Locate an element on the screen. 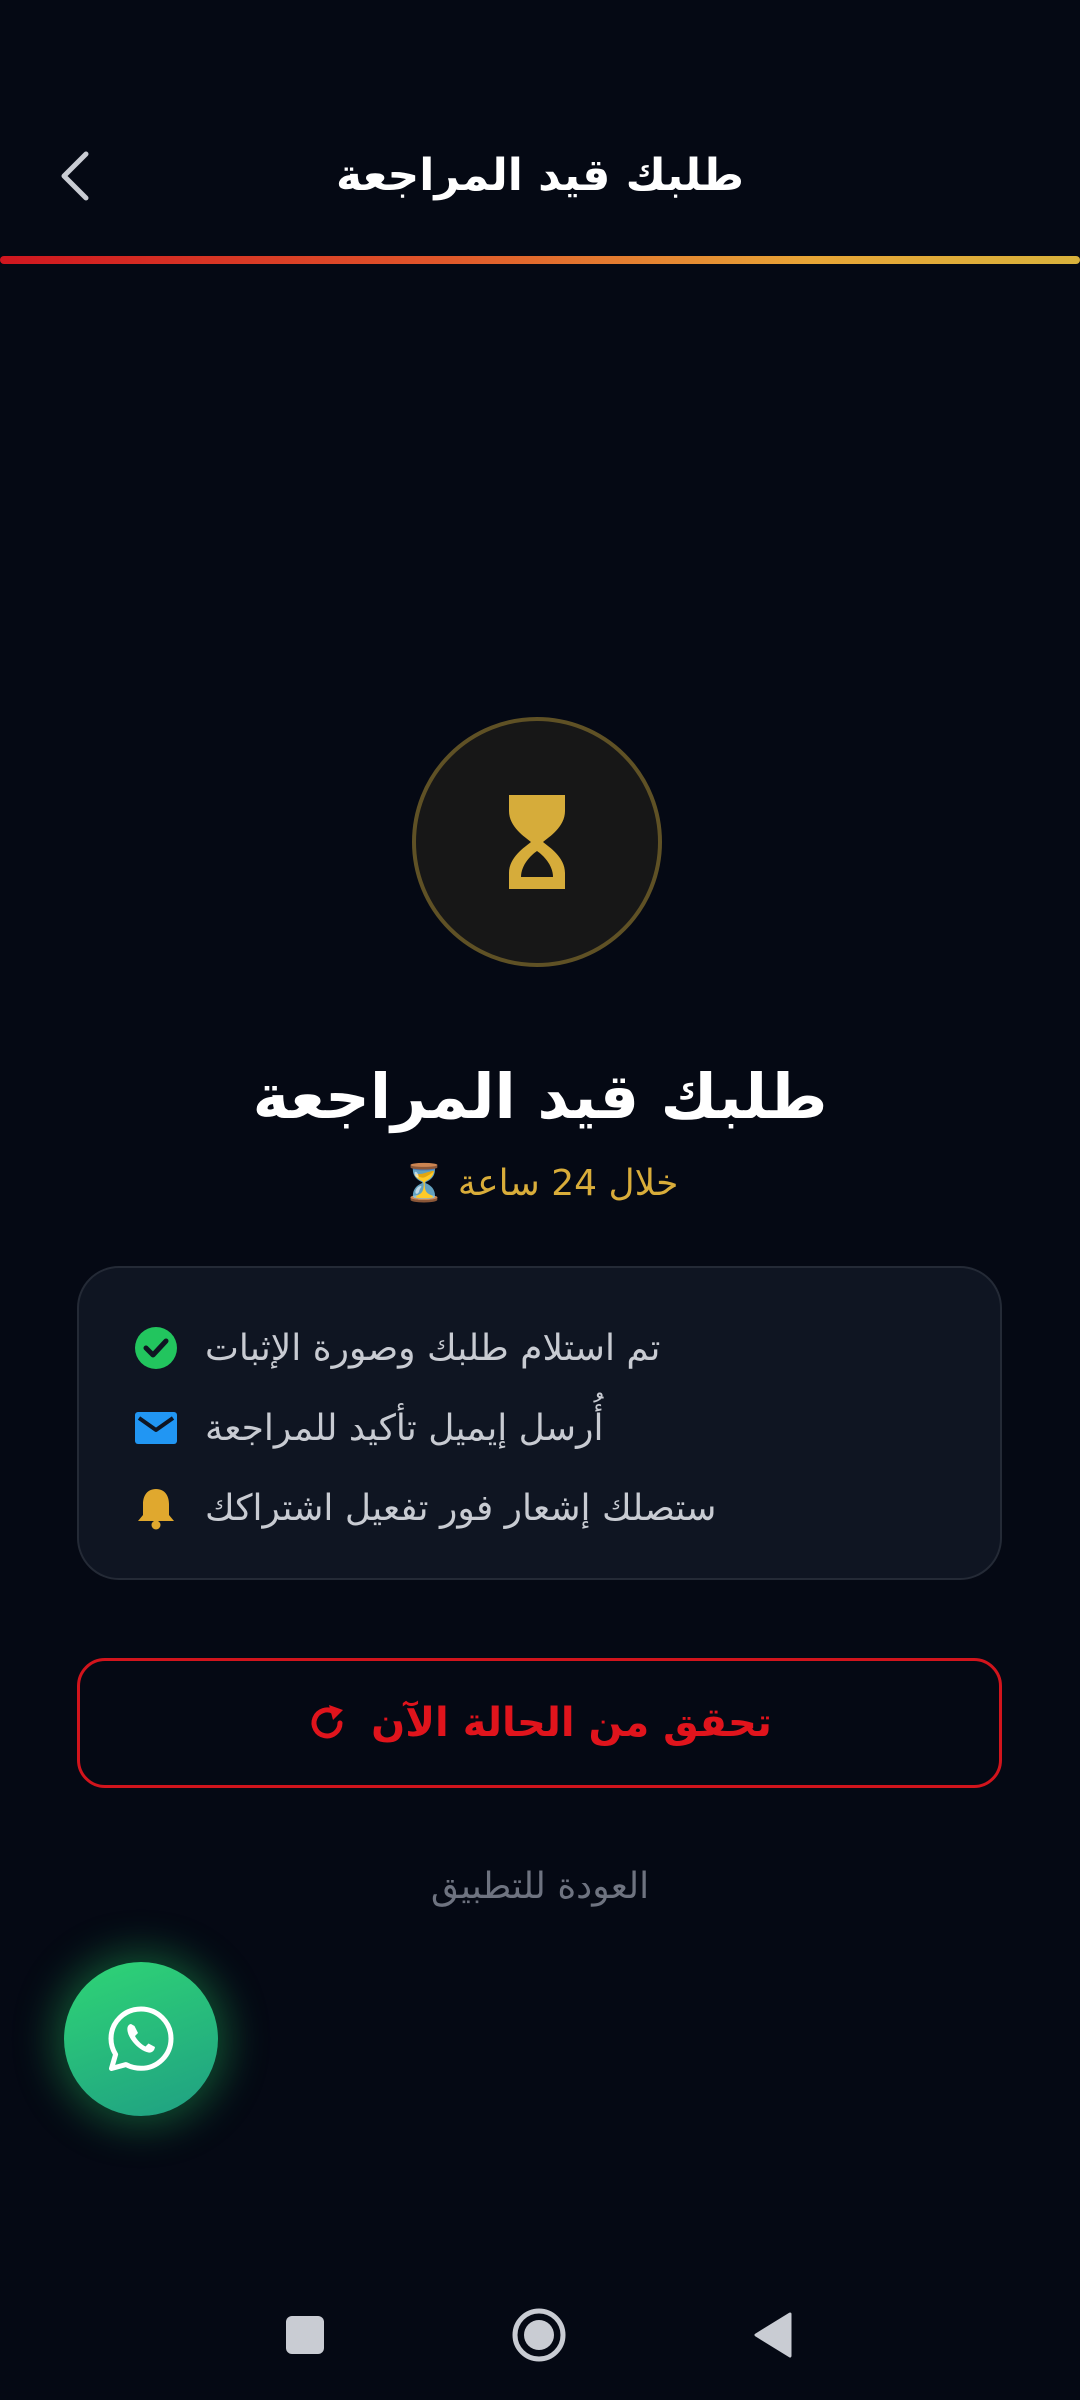  status-badge is located at coordinates (537, 842).